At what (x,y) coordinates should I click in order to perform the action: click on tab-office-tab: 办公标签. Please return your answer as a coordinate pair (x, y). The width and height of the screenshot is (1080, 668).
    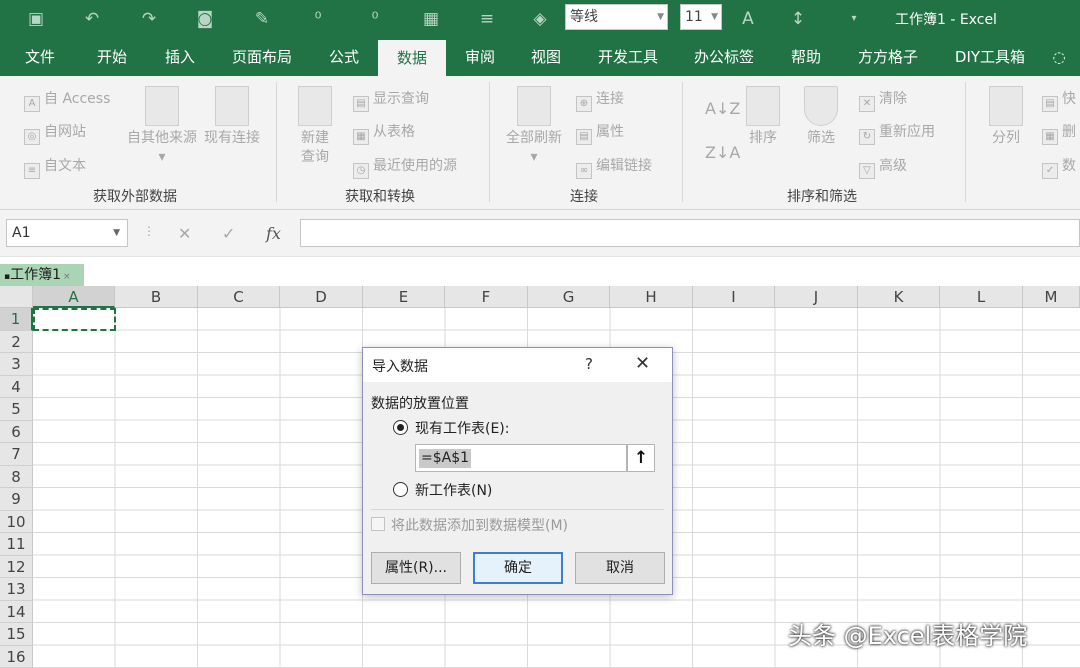
    Looking at the image, I should click on (724, 57).